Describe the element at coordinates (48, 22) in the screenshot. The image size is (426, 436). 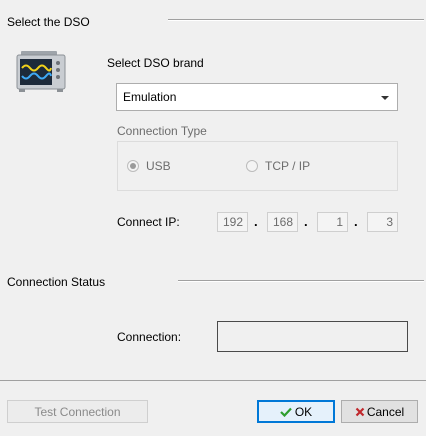
I see `section-title-select-dso: Select the DSO` at that location.